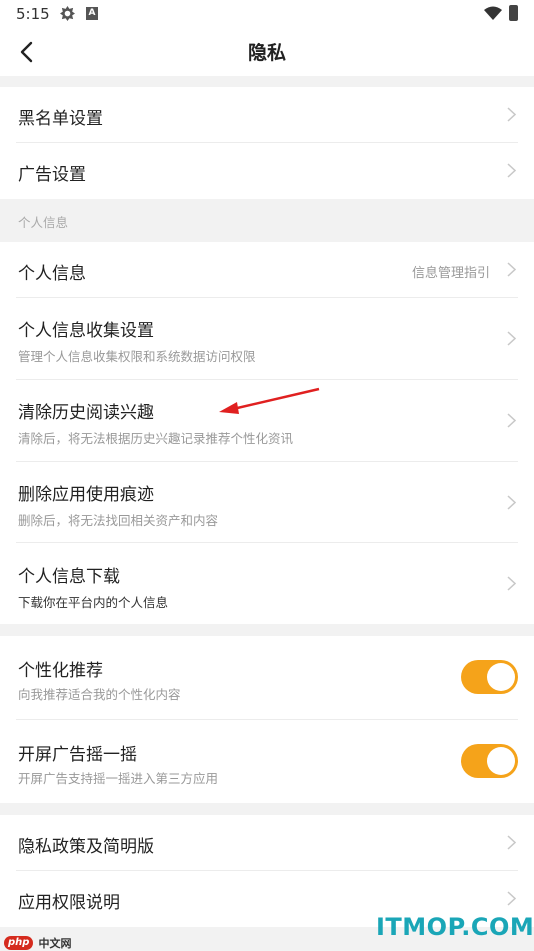 The height and width of the screenshot is (951, 534). What do you see at coordinates (267, 843) in the screenshot?
I see `privacy-policy-row: 隐私政策及简明版` at bounding box center [267, 843].